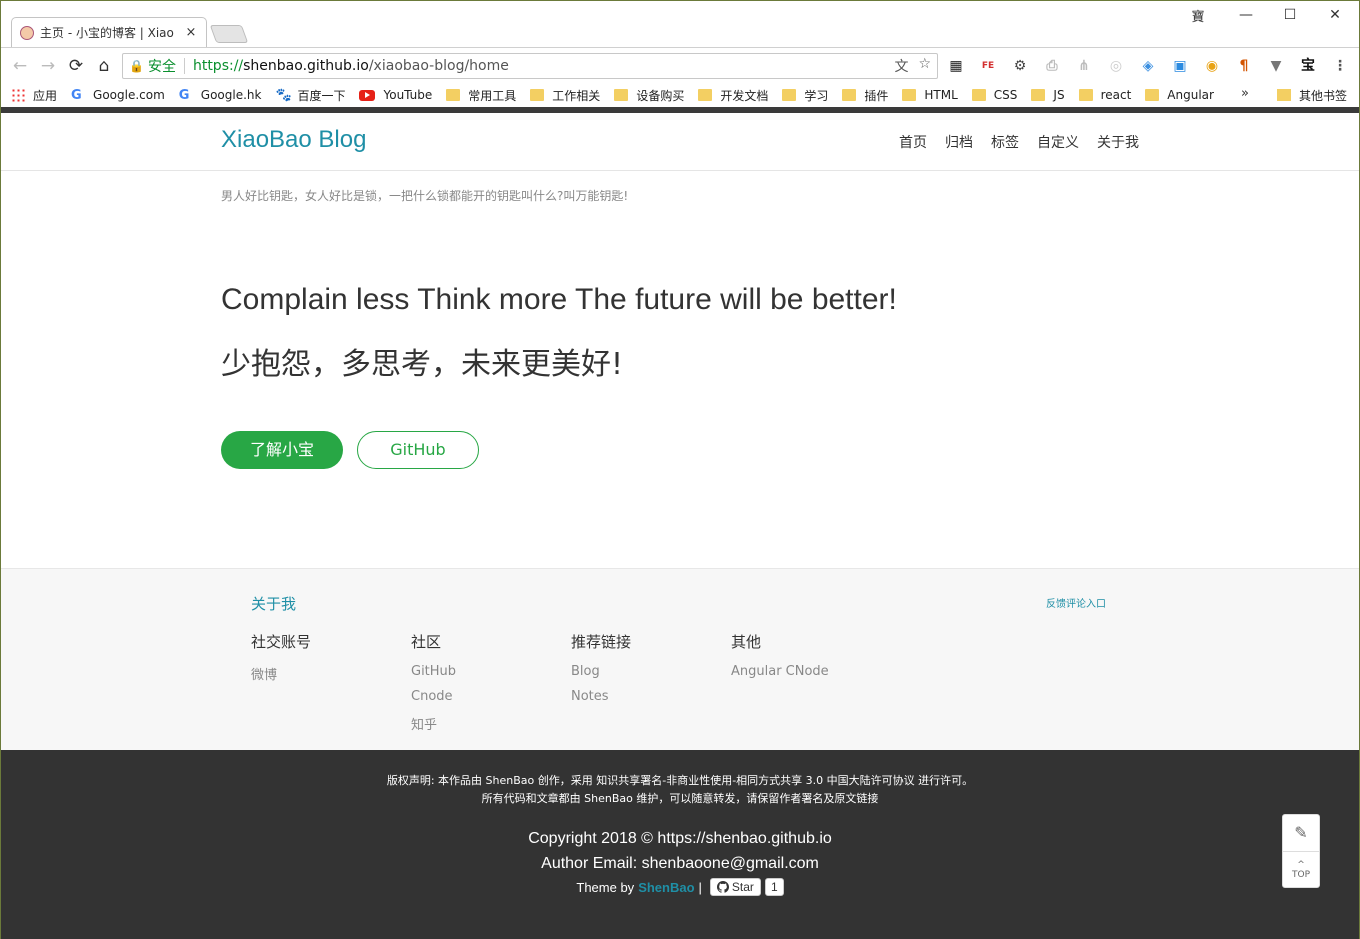 This screenshot has height=939, width=1360. Describe the element at coordinates (1301, 833) in the screenshot. I see `edit-icon: ✎` at that location.